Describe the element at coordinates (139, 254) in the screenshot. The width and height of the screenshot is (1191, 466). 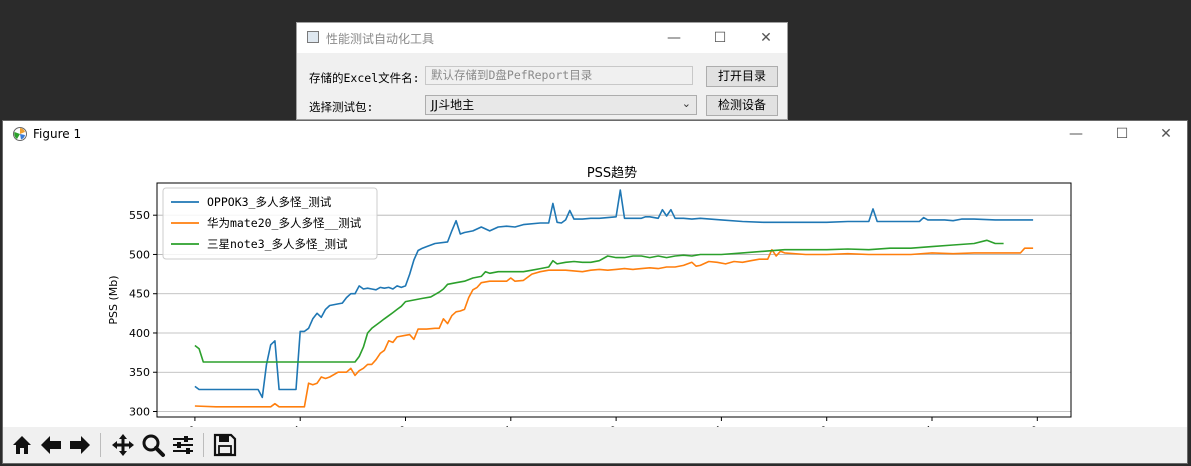
I see `y-tick-label: 500` at that location.